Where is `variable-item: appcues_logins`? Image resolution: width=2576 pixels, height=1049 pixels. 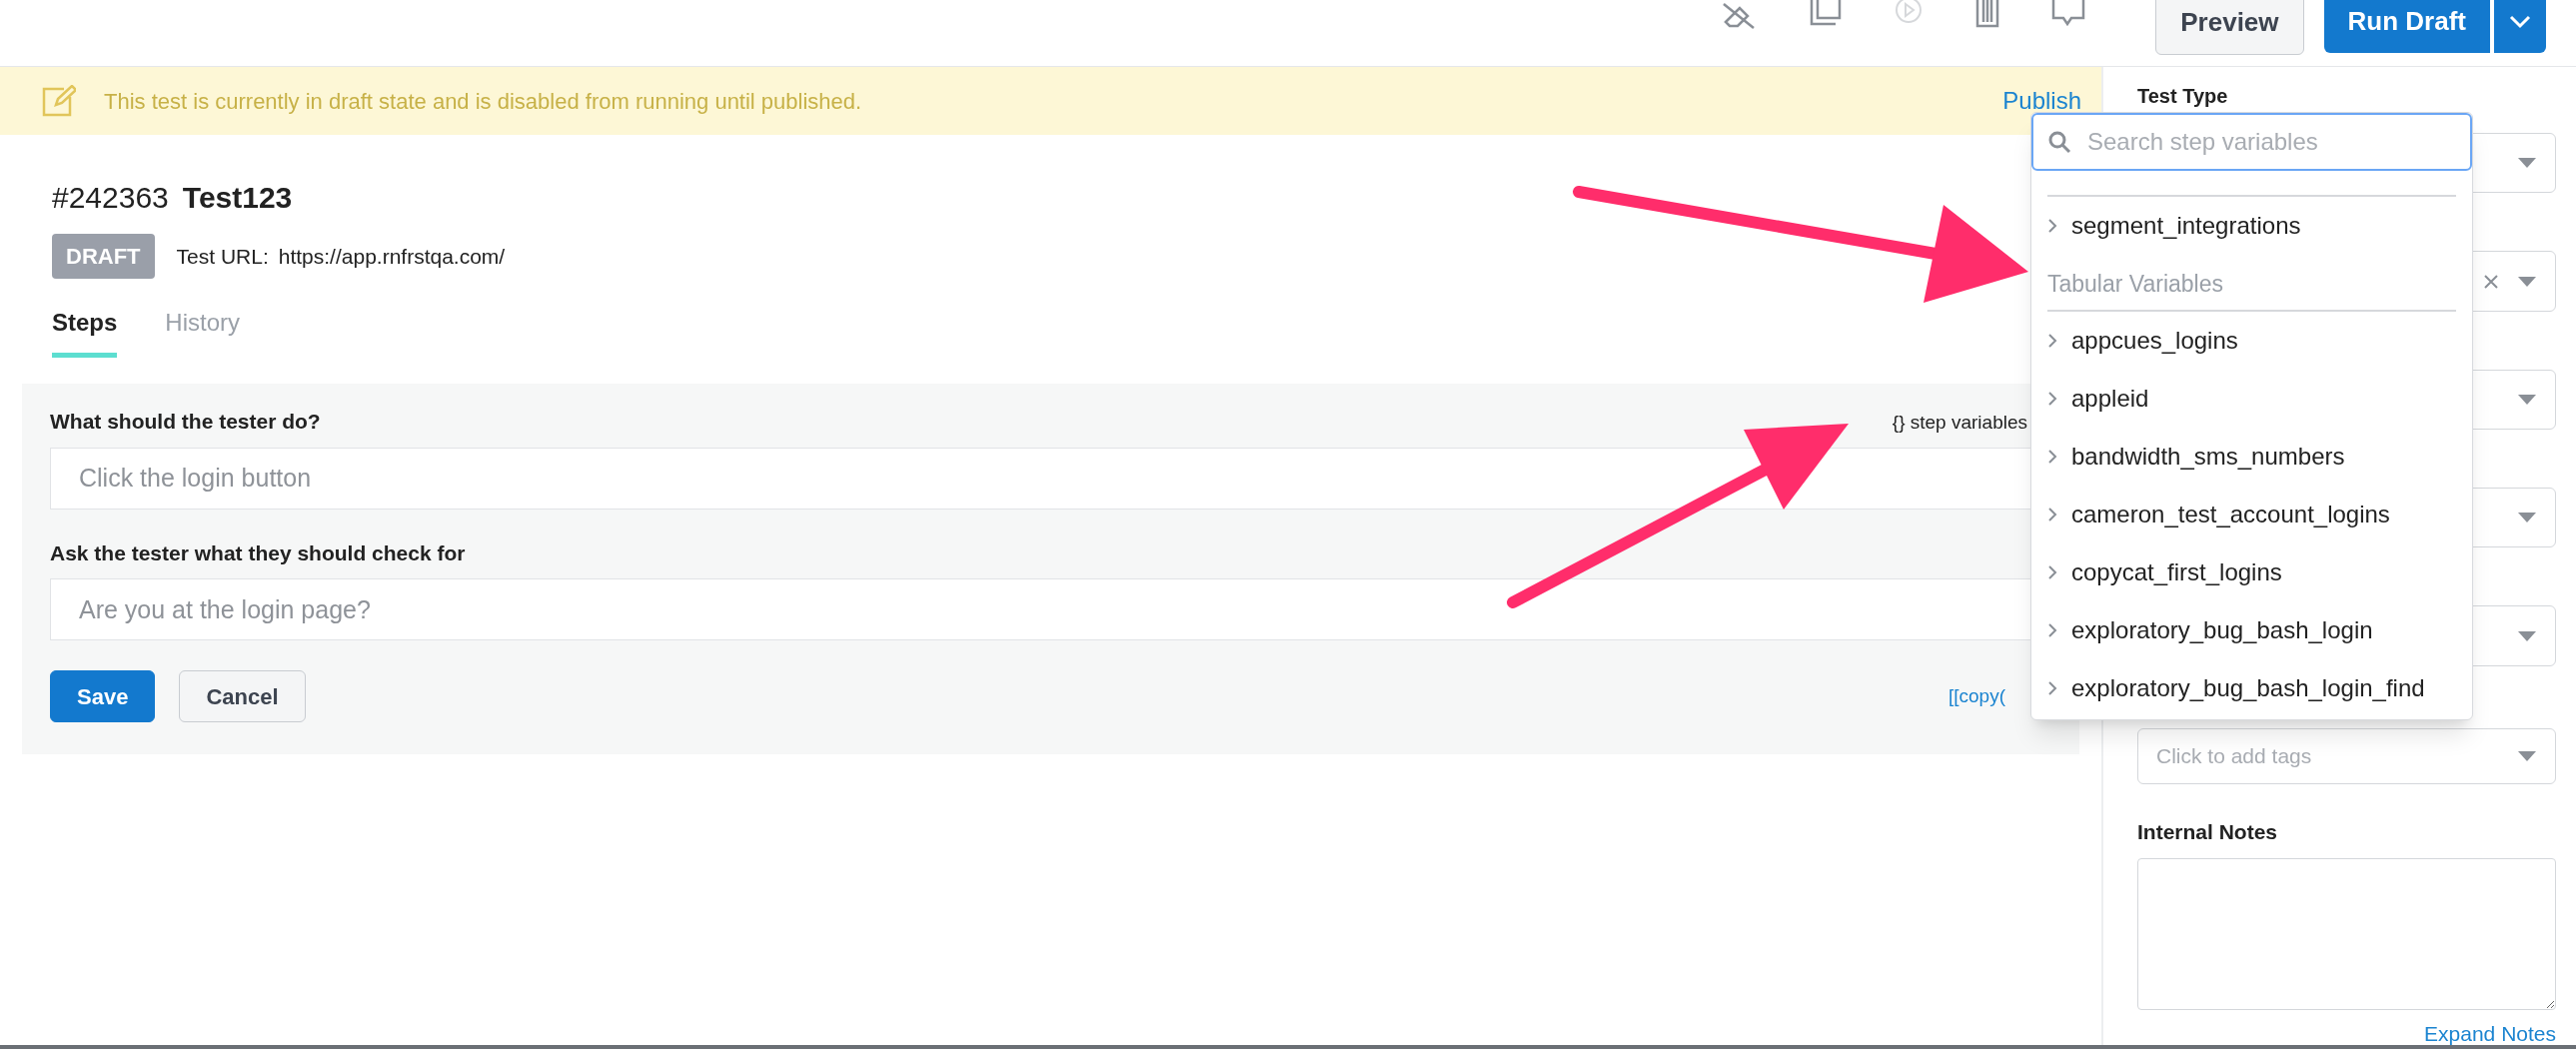
variable-item: appcues_logins is located at coordinates (2251, 340).